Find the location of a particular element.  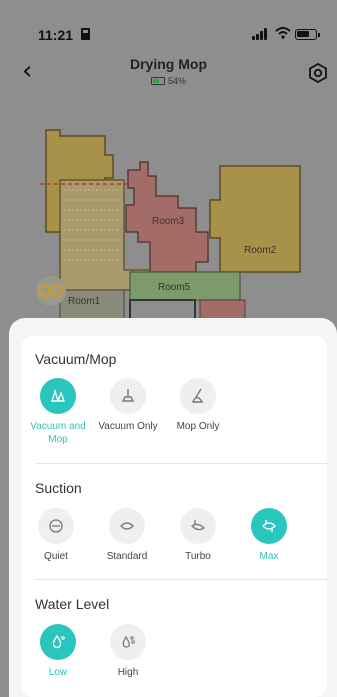

water-high-icon is located at coordinates (128, 642).